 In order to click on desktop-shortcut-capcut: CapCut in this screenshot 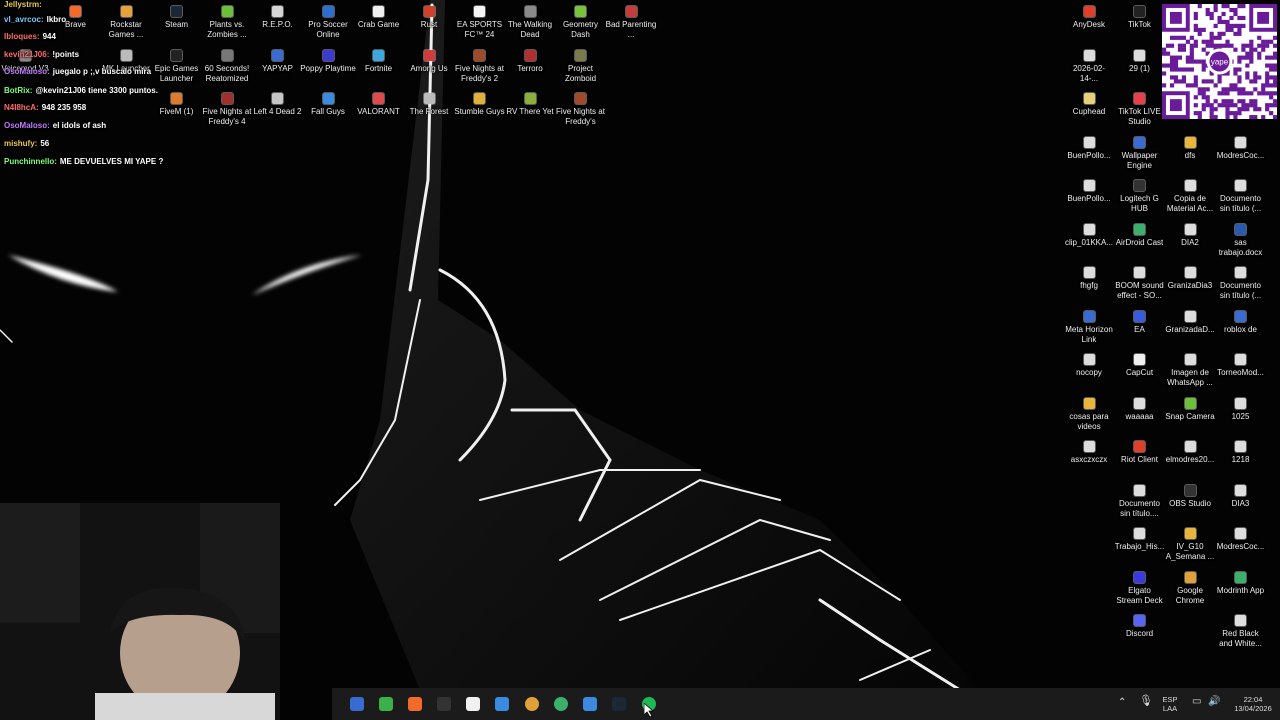, I will do `click(1140, 375)`.